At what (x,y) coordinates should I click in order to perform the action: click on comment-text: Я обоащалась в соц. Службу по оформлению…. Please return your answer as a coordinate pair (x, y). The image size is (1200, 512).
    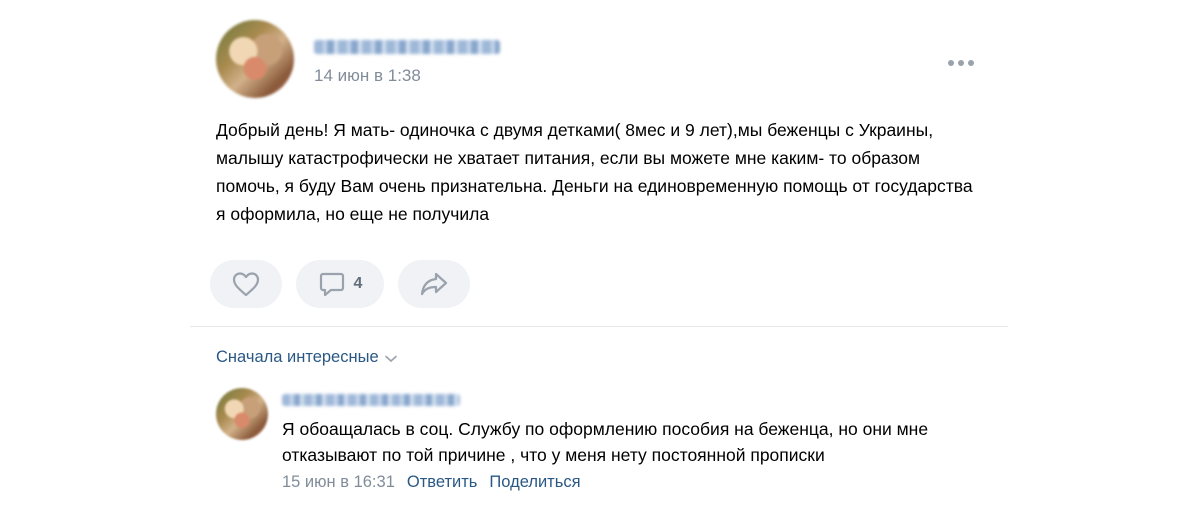
    Looking at the image, I should click on (605, 442).